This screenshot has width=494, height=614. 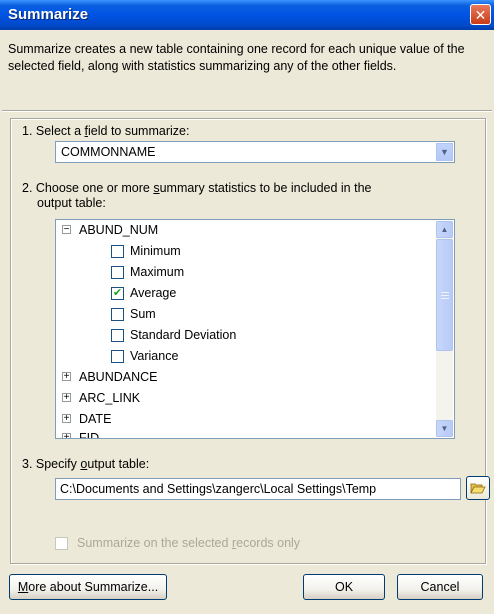 What do you see at coordinates (255, 152) in the screenshot?
I see `field-dropdown: COMMONNAME ▼` at bounding box center [255, 152].